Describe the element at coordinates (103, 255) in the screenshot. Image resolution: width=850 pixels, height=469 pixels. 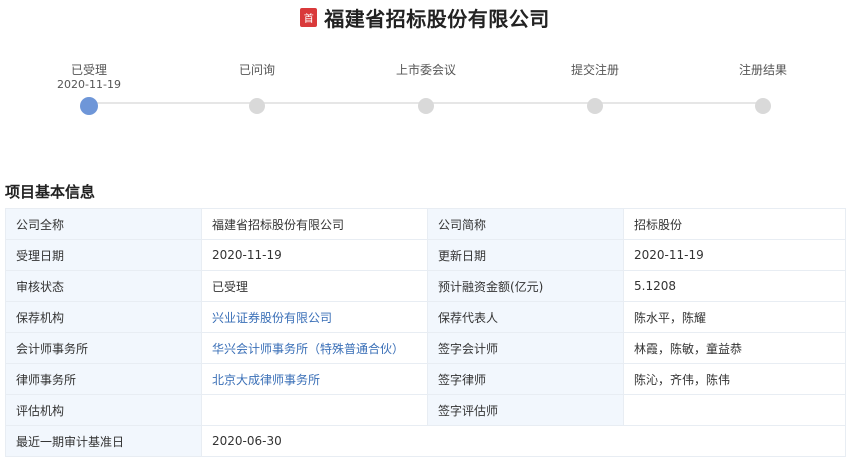
I see `accept-date-label: 受理日期` at that location.